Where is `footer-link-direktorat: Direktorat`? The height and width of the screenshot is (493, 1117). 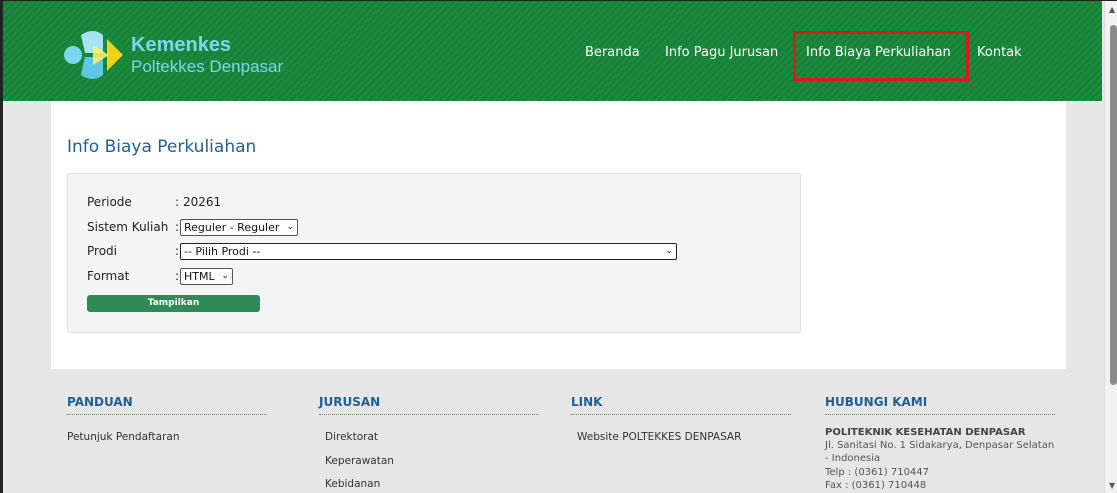
footer-link-direktorat: Direktorat is located at coordinates (351, 437).